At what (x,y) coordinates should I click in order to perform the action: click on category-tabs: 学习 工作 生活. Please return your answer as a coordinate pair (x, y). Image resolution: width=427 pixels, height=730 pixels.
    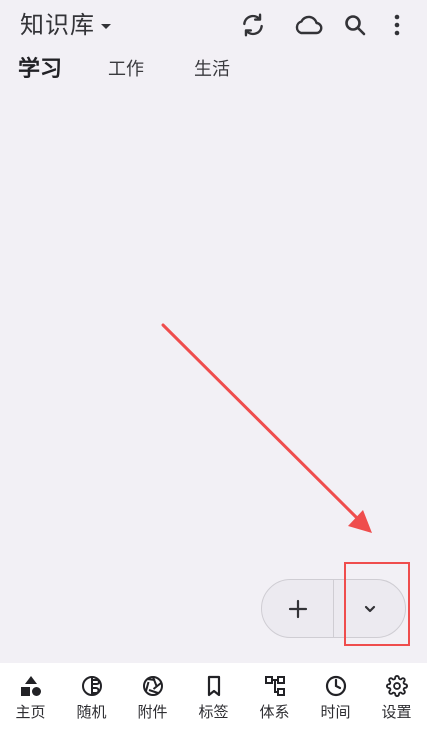
    Looking at the image, I should click on (213, 72).